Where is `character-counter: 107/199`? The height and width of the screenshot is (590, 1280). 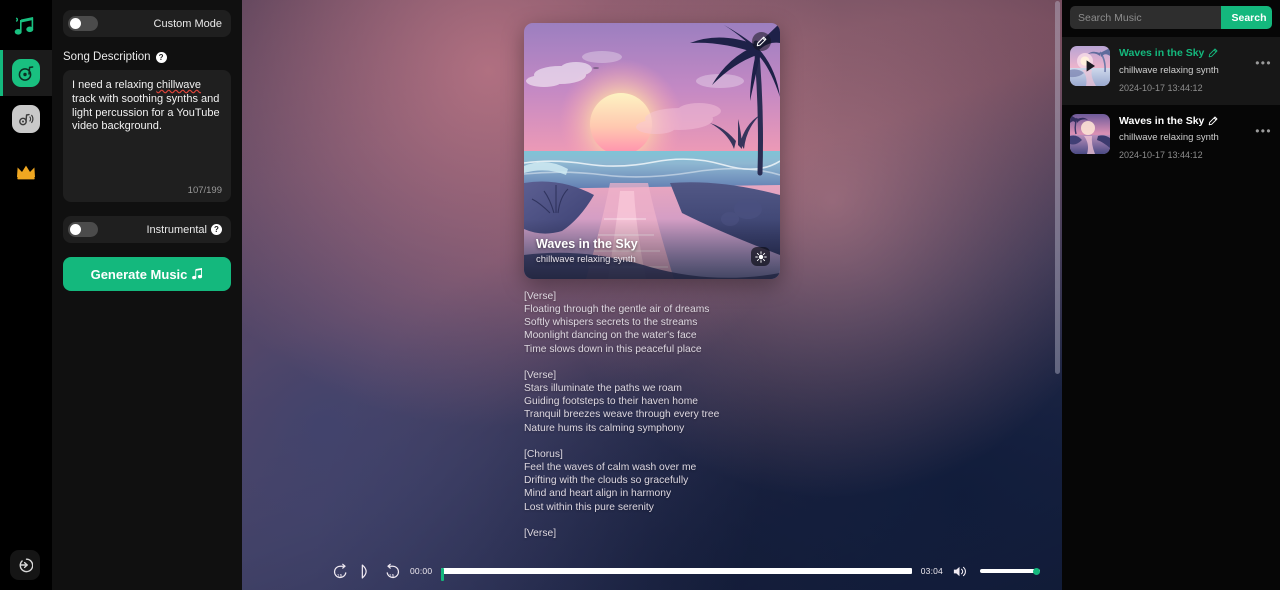 character-counter: 107/199 is located at coordinates (204, 190).